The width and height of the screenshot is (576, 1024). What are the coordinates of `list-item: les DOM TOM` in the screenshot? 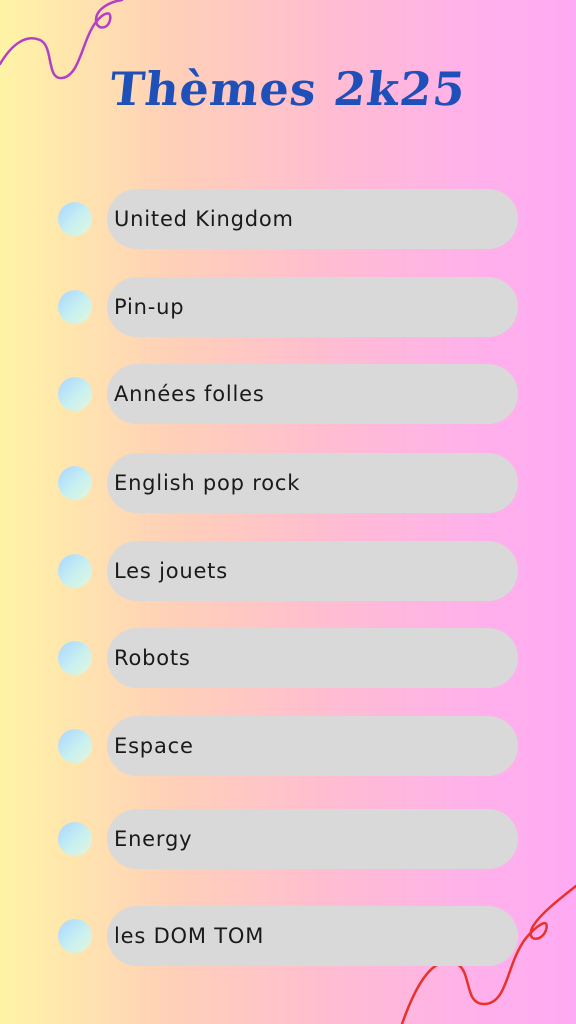 It's located at (288, 936).